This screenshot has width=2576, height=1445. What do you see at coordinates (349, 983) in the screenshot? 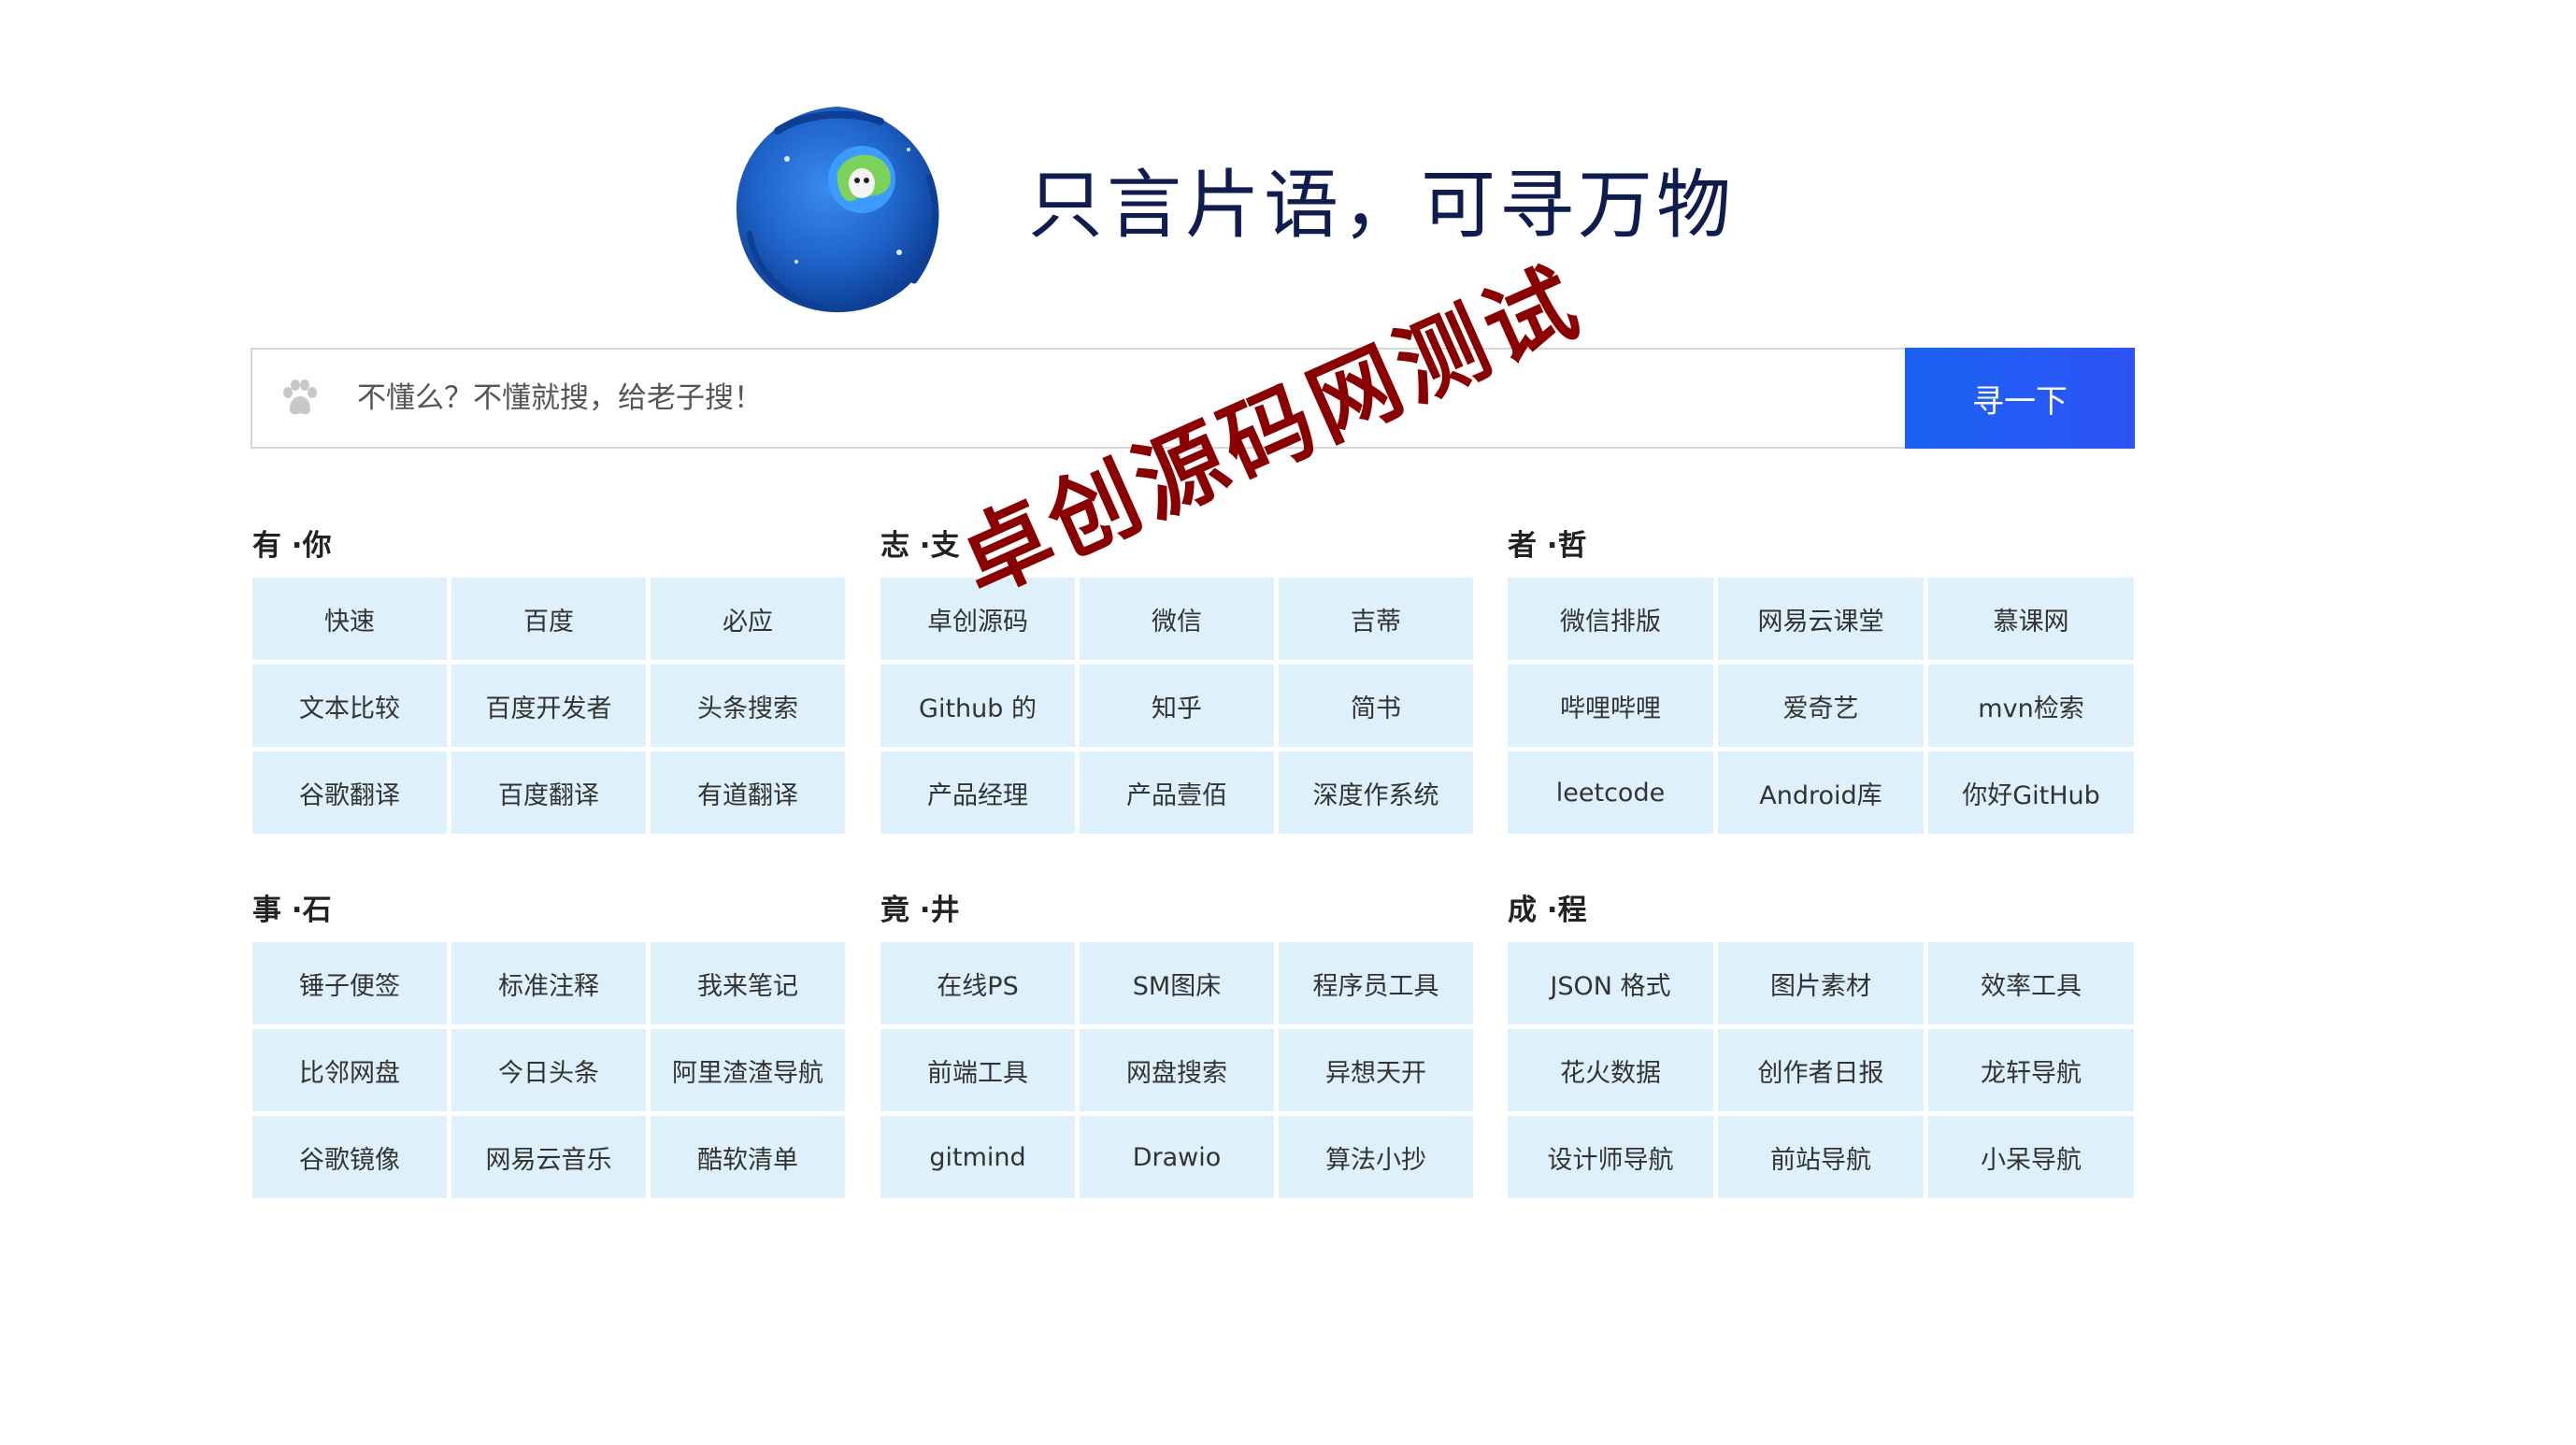
I see `link-item: 锤子便签` at bounding box center [349, 983].